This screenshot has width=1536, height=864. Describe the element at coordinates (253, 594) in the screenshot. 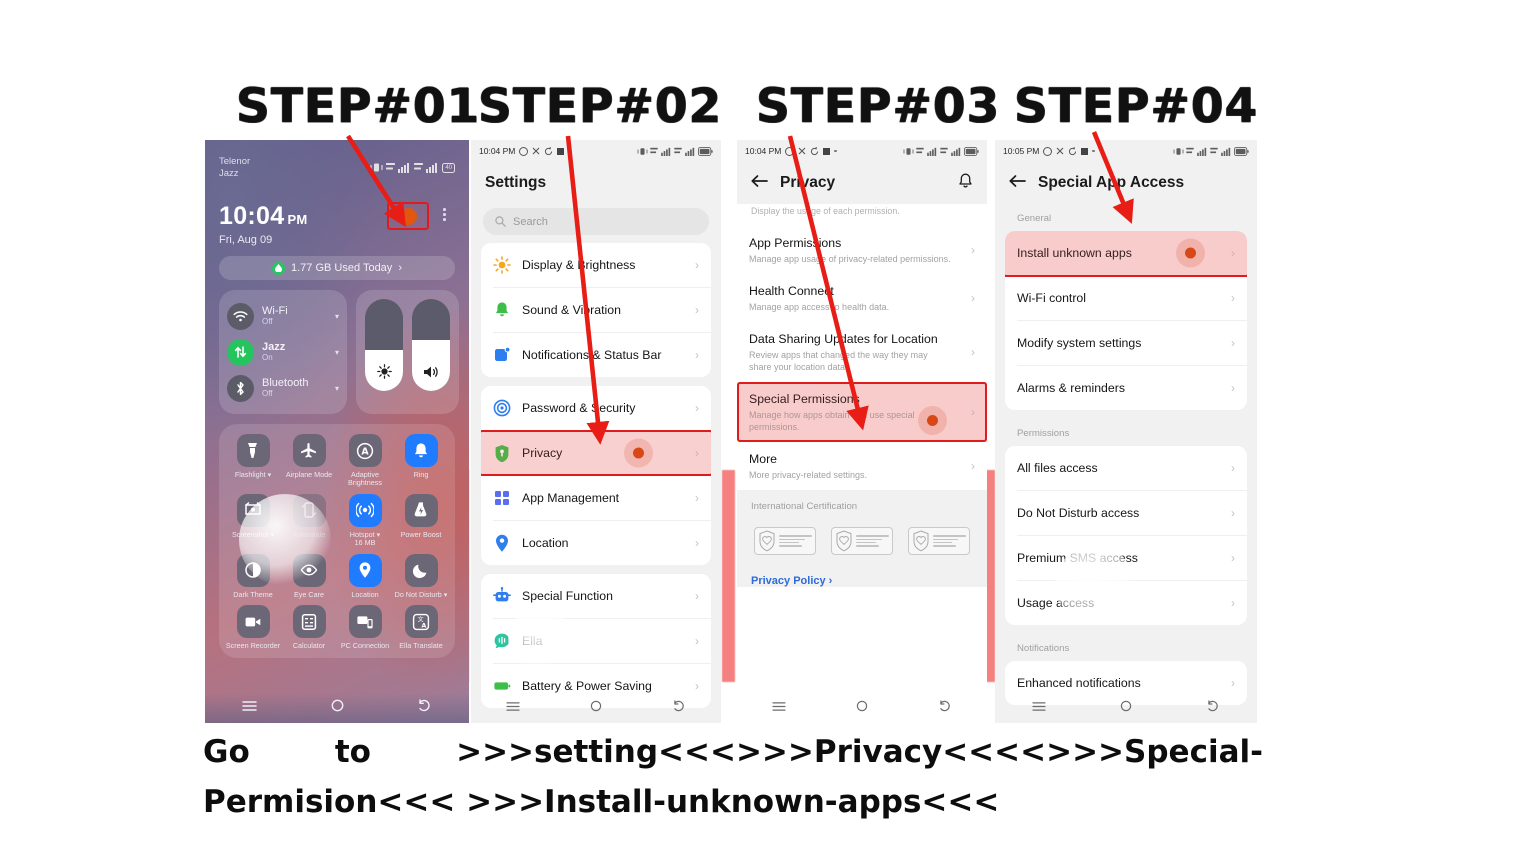

I see `quick-tile-label: Dark Theme` at that location.